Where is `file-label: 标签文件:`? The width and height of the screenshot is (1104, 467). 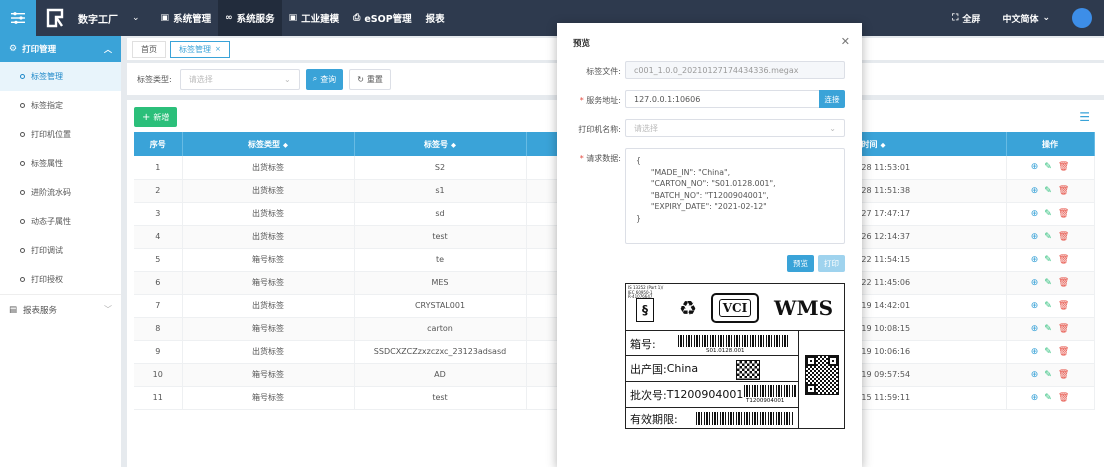
file-label: 标签文件: is located at coordinates (589, 71).